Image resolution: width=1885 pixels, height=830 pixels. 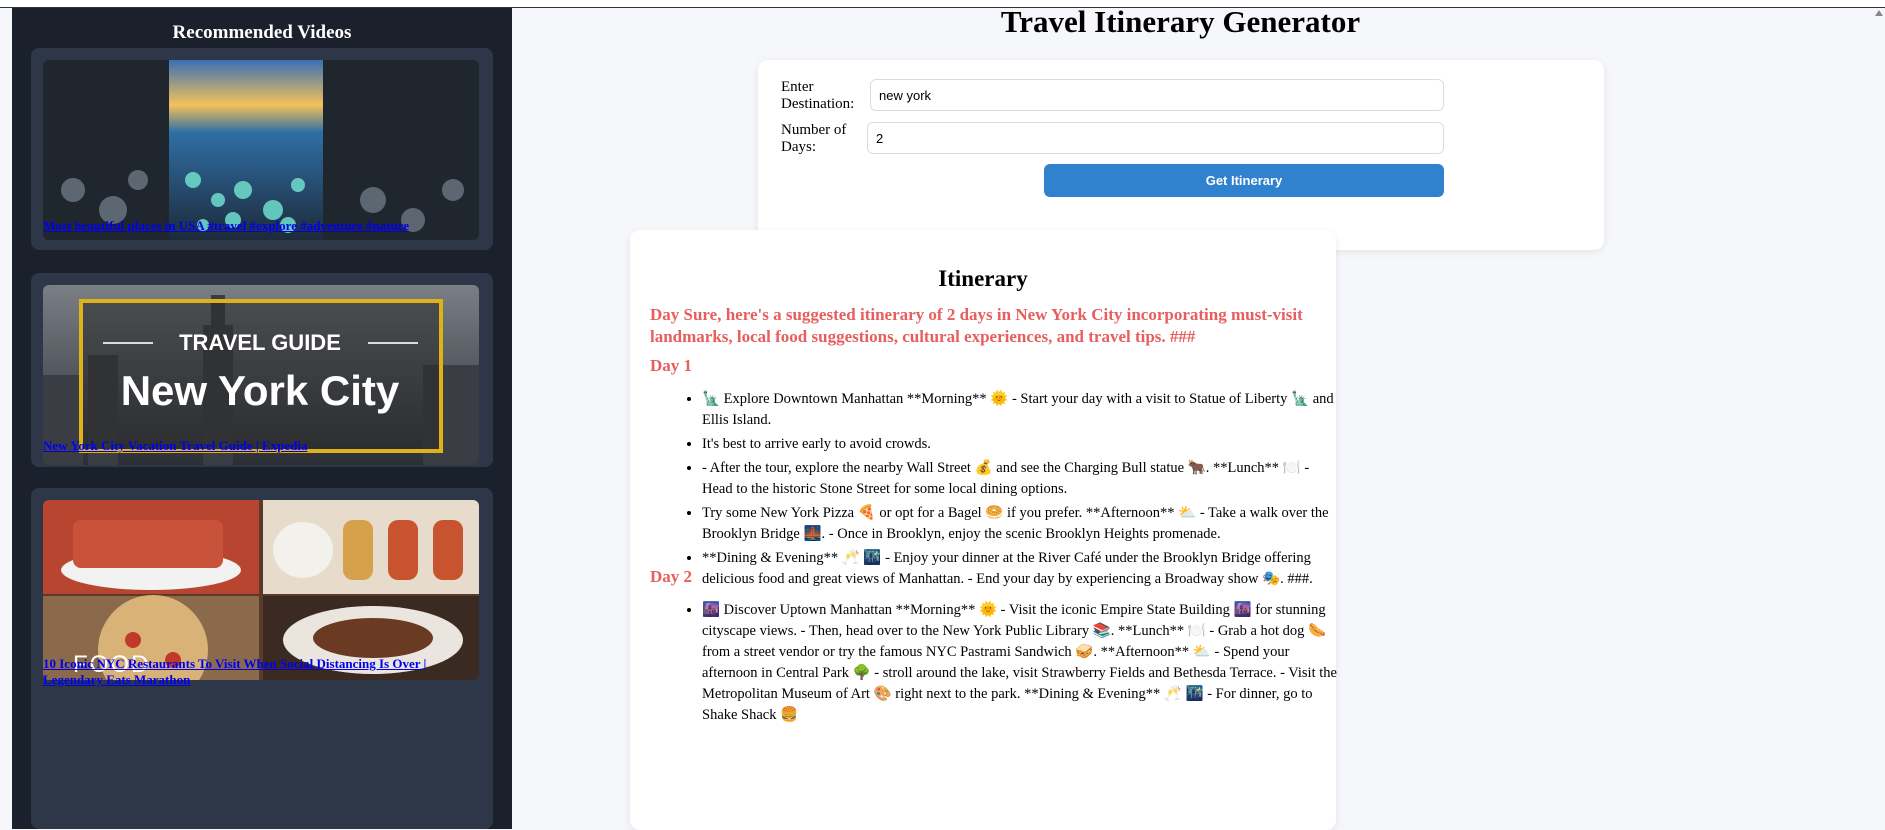 I want to click on day-1-heading: Day 1, so click(x=671, y=365).